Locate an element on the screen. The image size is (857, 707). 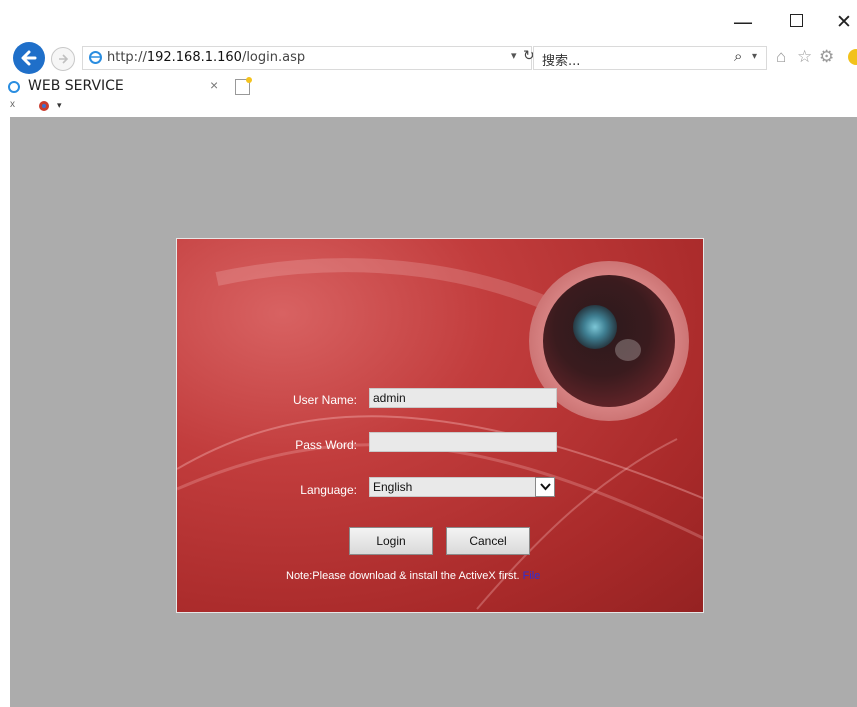
favorites-dropdown-icon: ▾ is located at coordinates (59, 105).